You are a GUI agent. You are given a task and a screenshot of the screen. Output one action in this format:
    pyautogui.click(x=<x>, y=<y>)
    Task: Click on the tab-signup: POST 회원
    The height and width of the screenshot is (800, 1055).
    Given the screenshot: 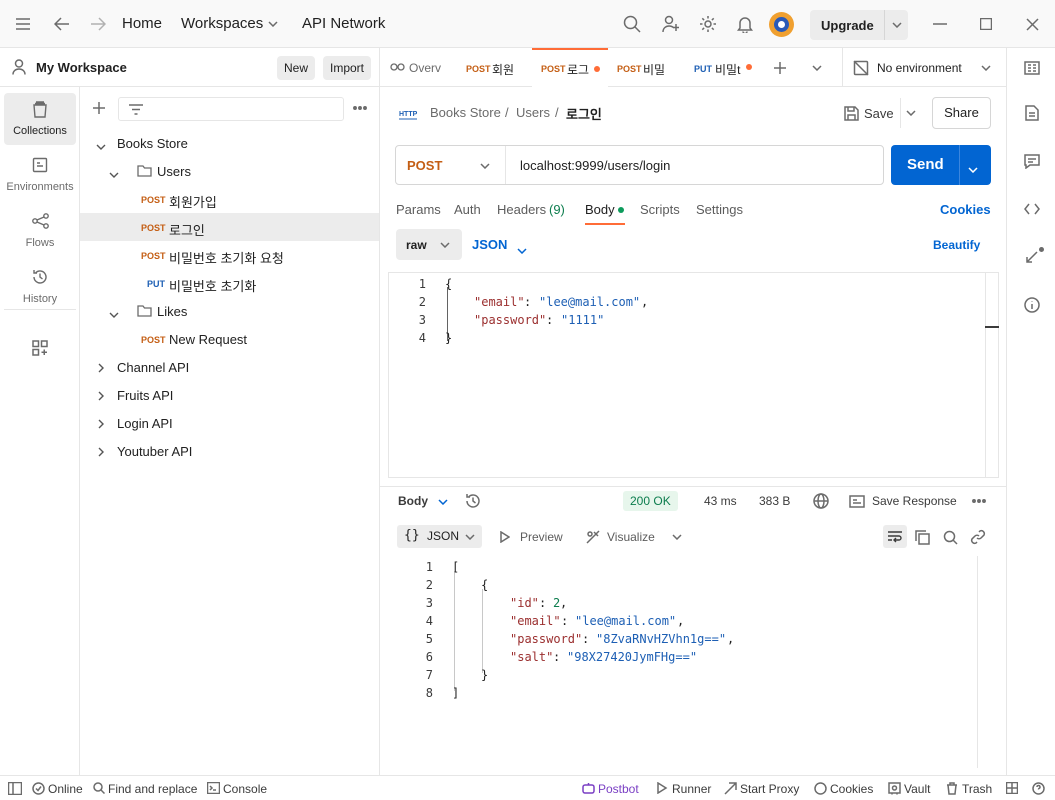 What is the action you would take?
    pyautogui.click(x=493, y=67)
    